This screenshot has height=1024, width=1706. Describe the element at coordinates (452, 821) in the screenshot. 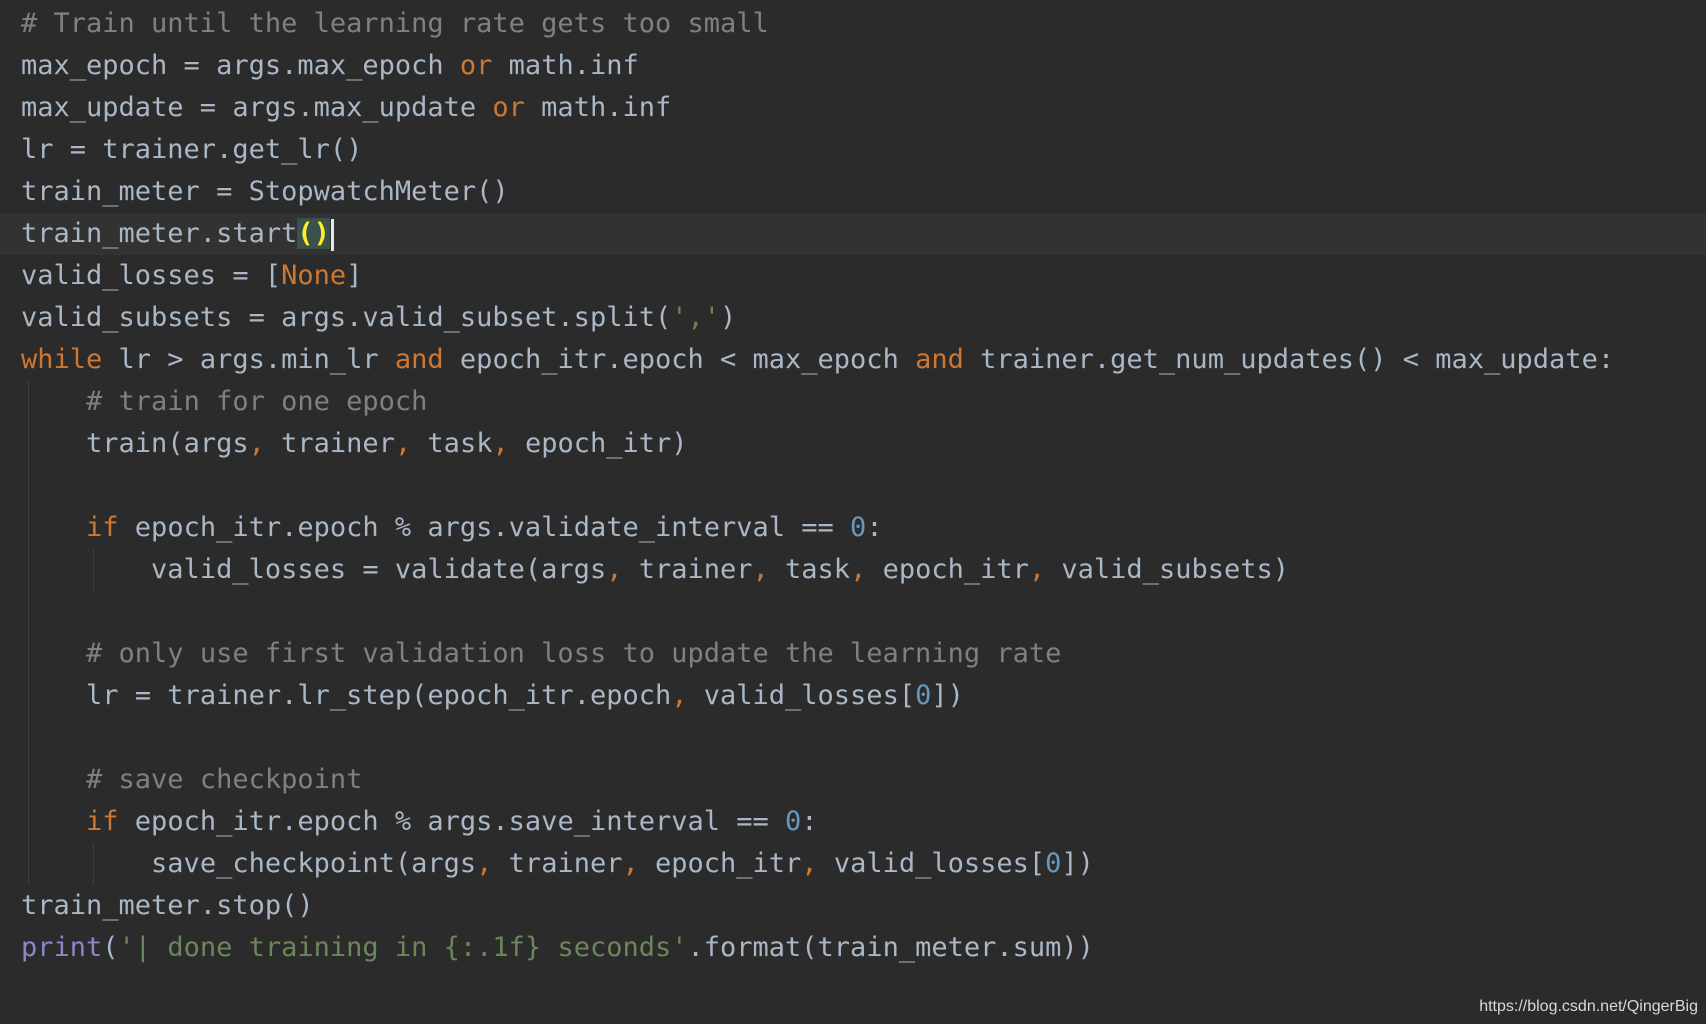

I see `code-token: epoch_itr.epoch % args.save_interval ==` at that location.